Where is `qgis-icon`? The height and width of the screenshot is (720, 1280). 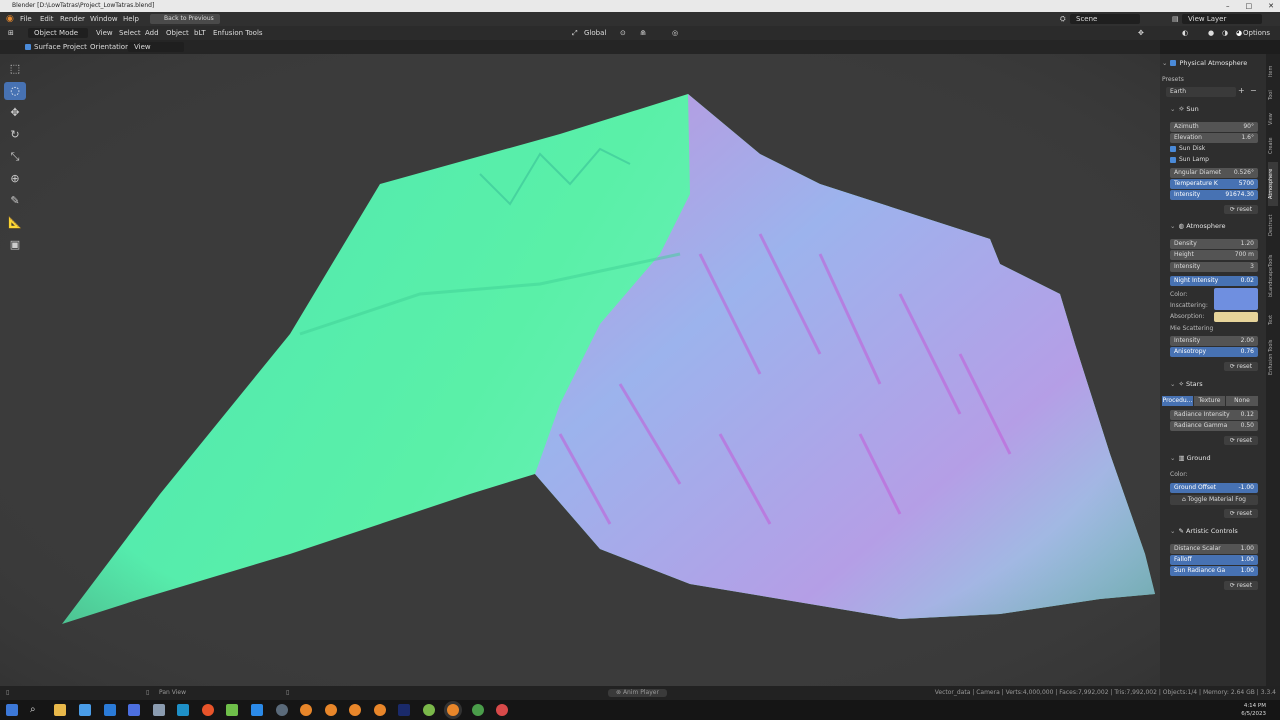 qgis-icon is located at coordinates (429, 710).